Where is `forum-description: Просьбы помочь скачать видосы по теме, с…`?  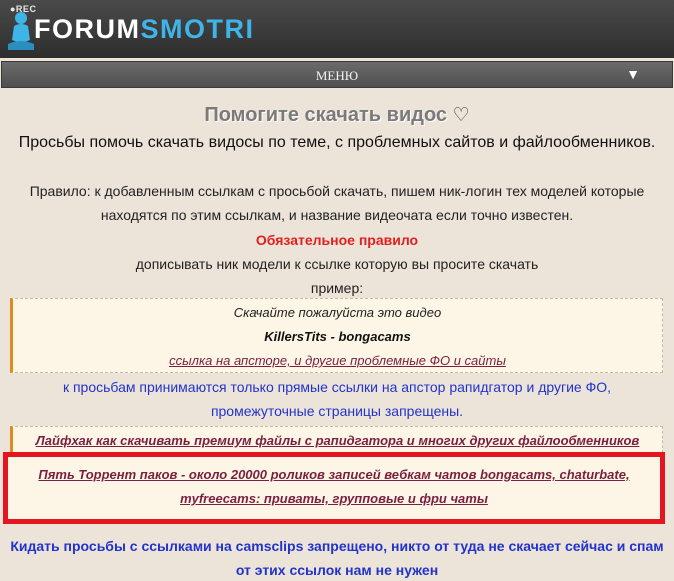 forum-description: Просьбы помочь скачать видосы по теме, с… is located at coordinates (337, 142).